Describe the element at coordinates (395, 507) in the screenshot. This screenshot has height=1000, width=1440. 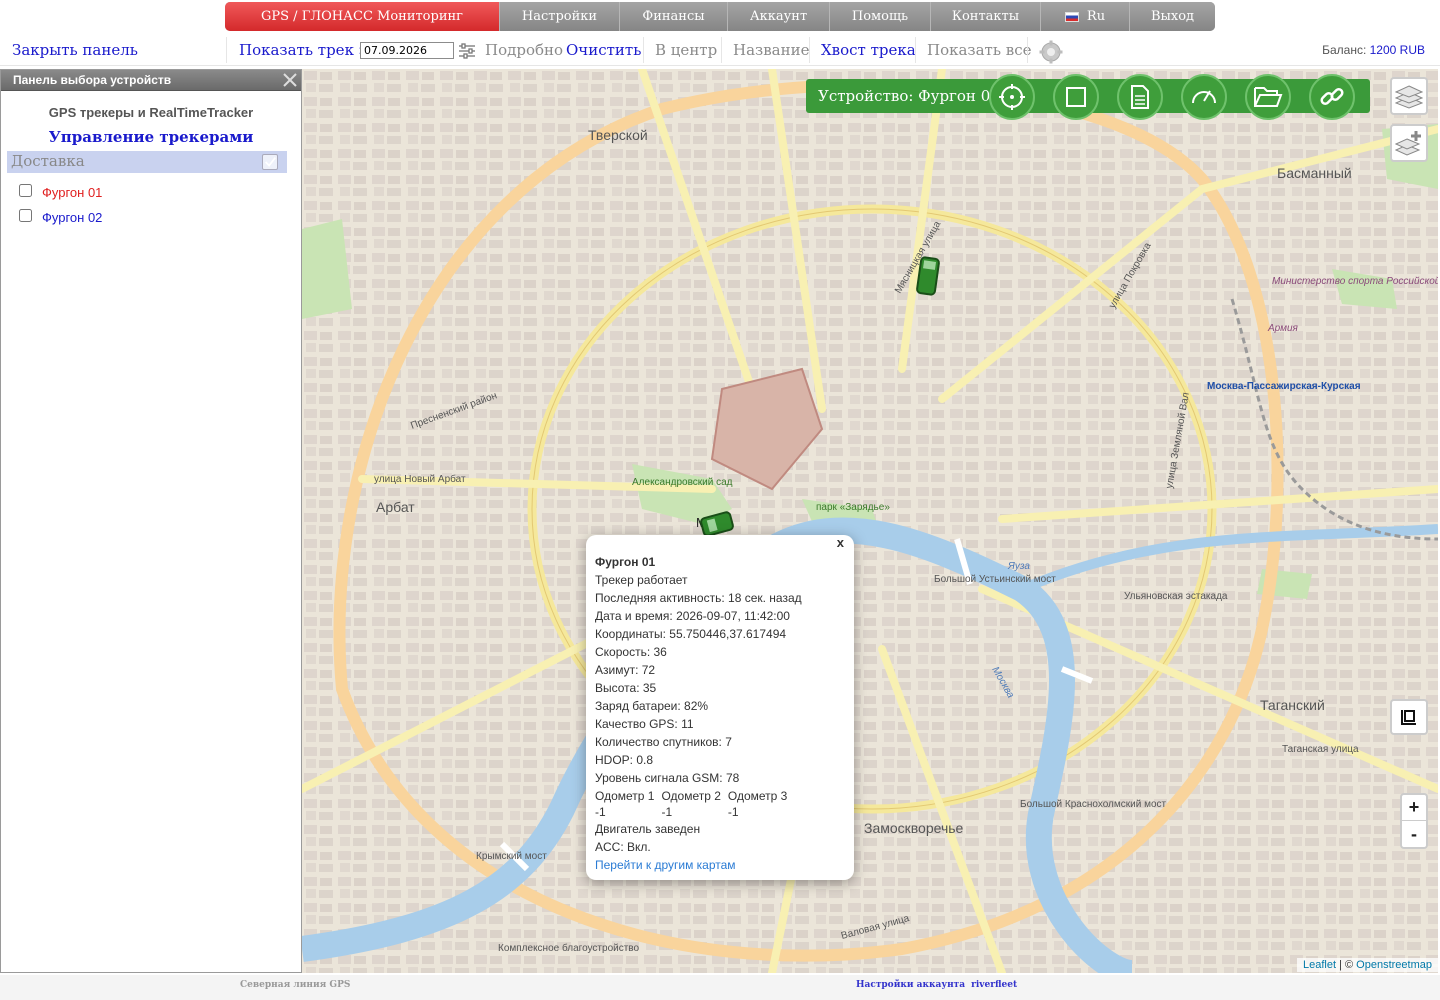
I see `map-label: Арбат` at that location.